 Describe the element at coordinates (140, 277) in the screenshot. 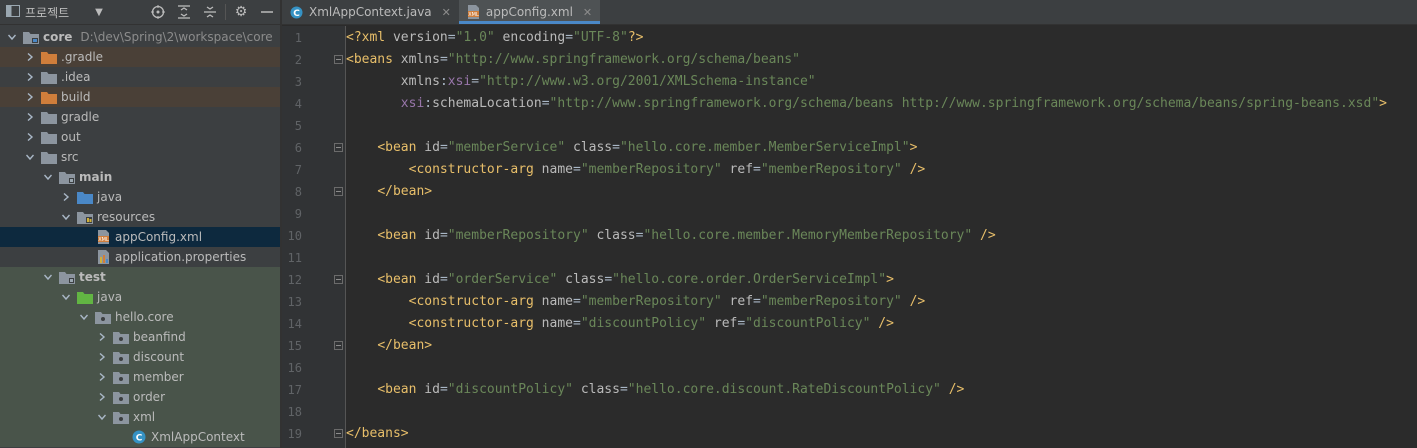

I see `tree-item-test: test` at that location.